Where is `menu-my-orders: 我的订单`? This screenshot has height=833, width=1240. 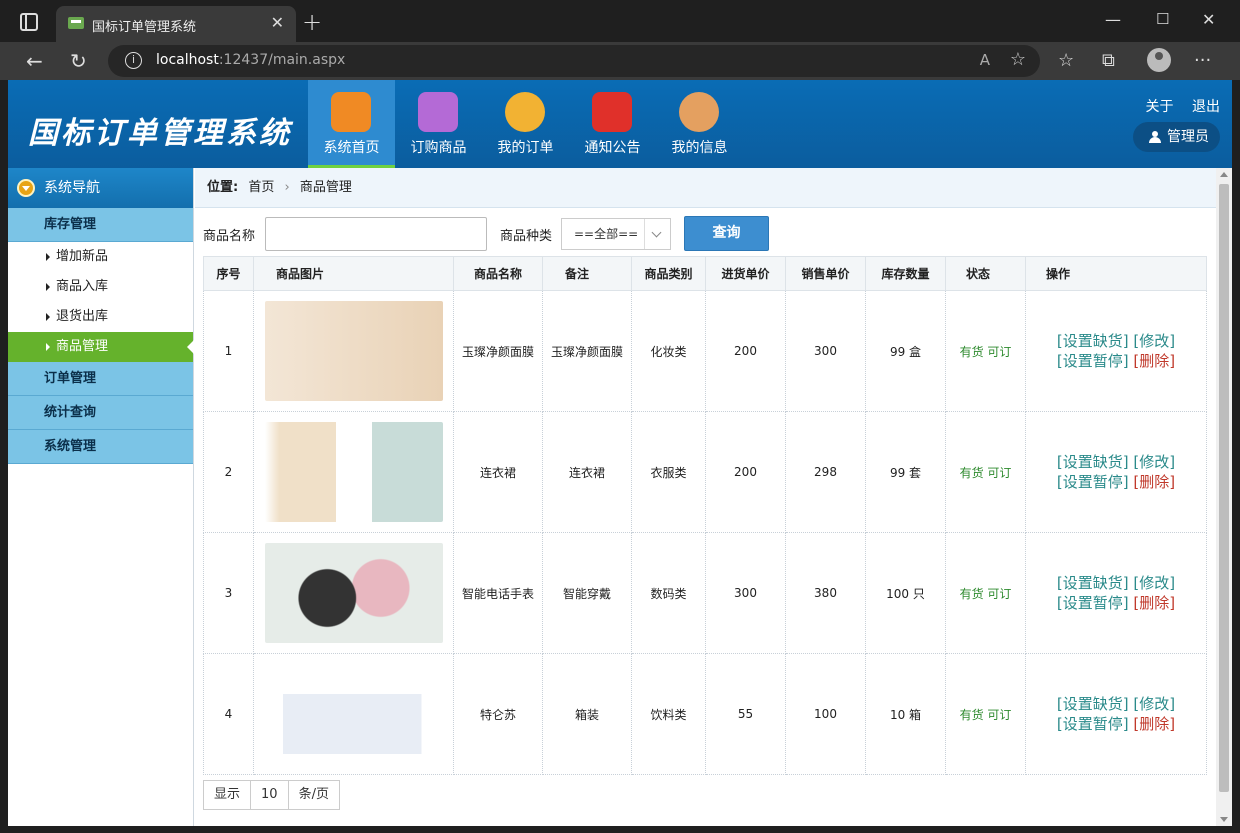
menu-my-orders: 我的订单 is located at coordinates (525, 124).